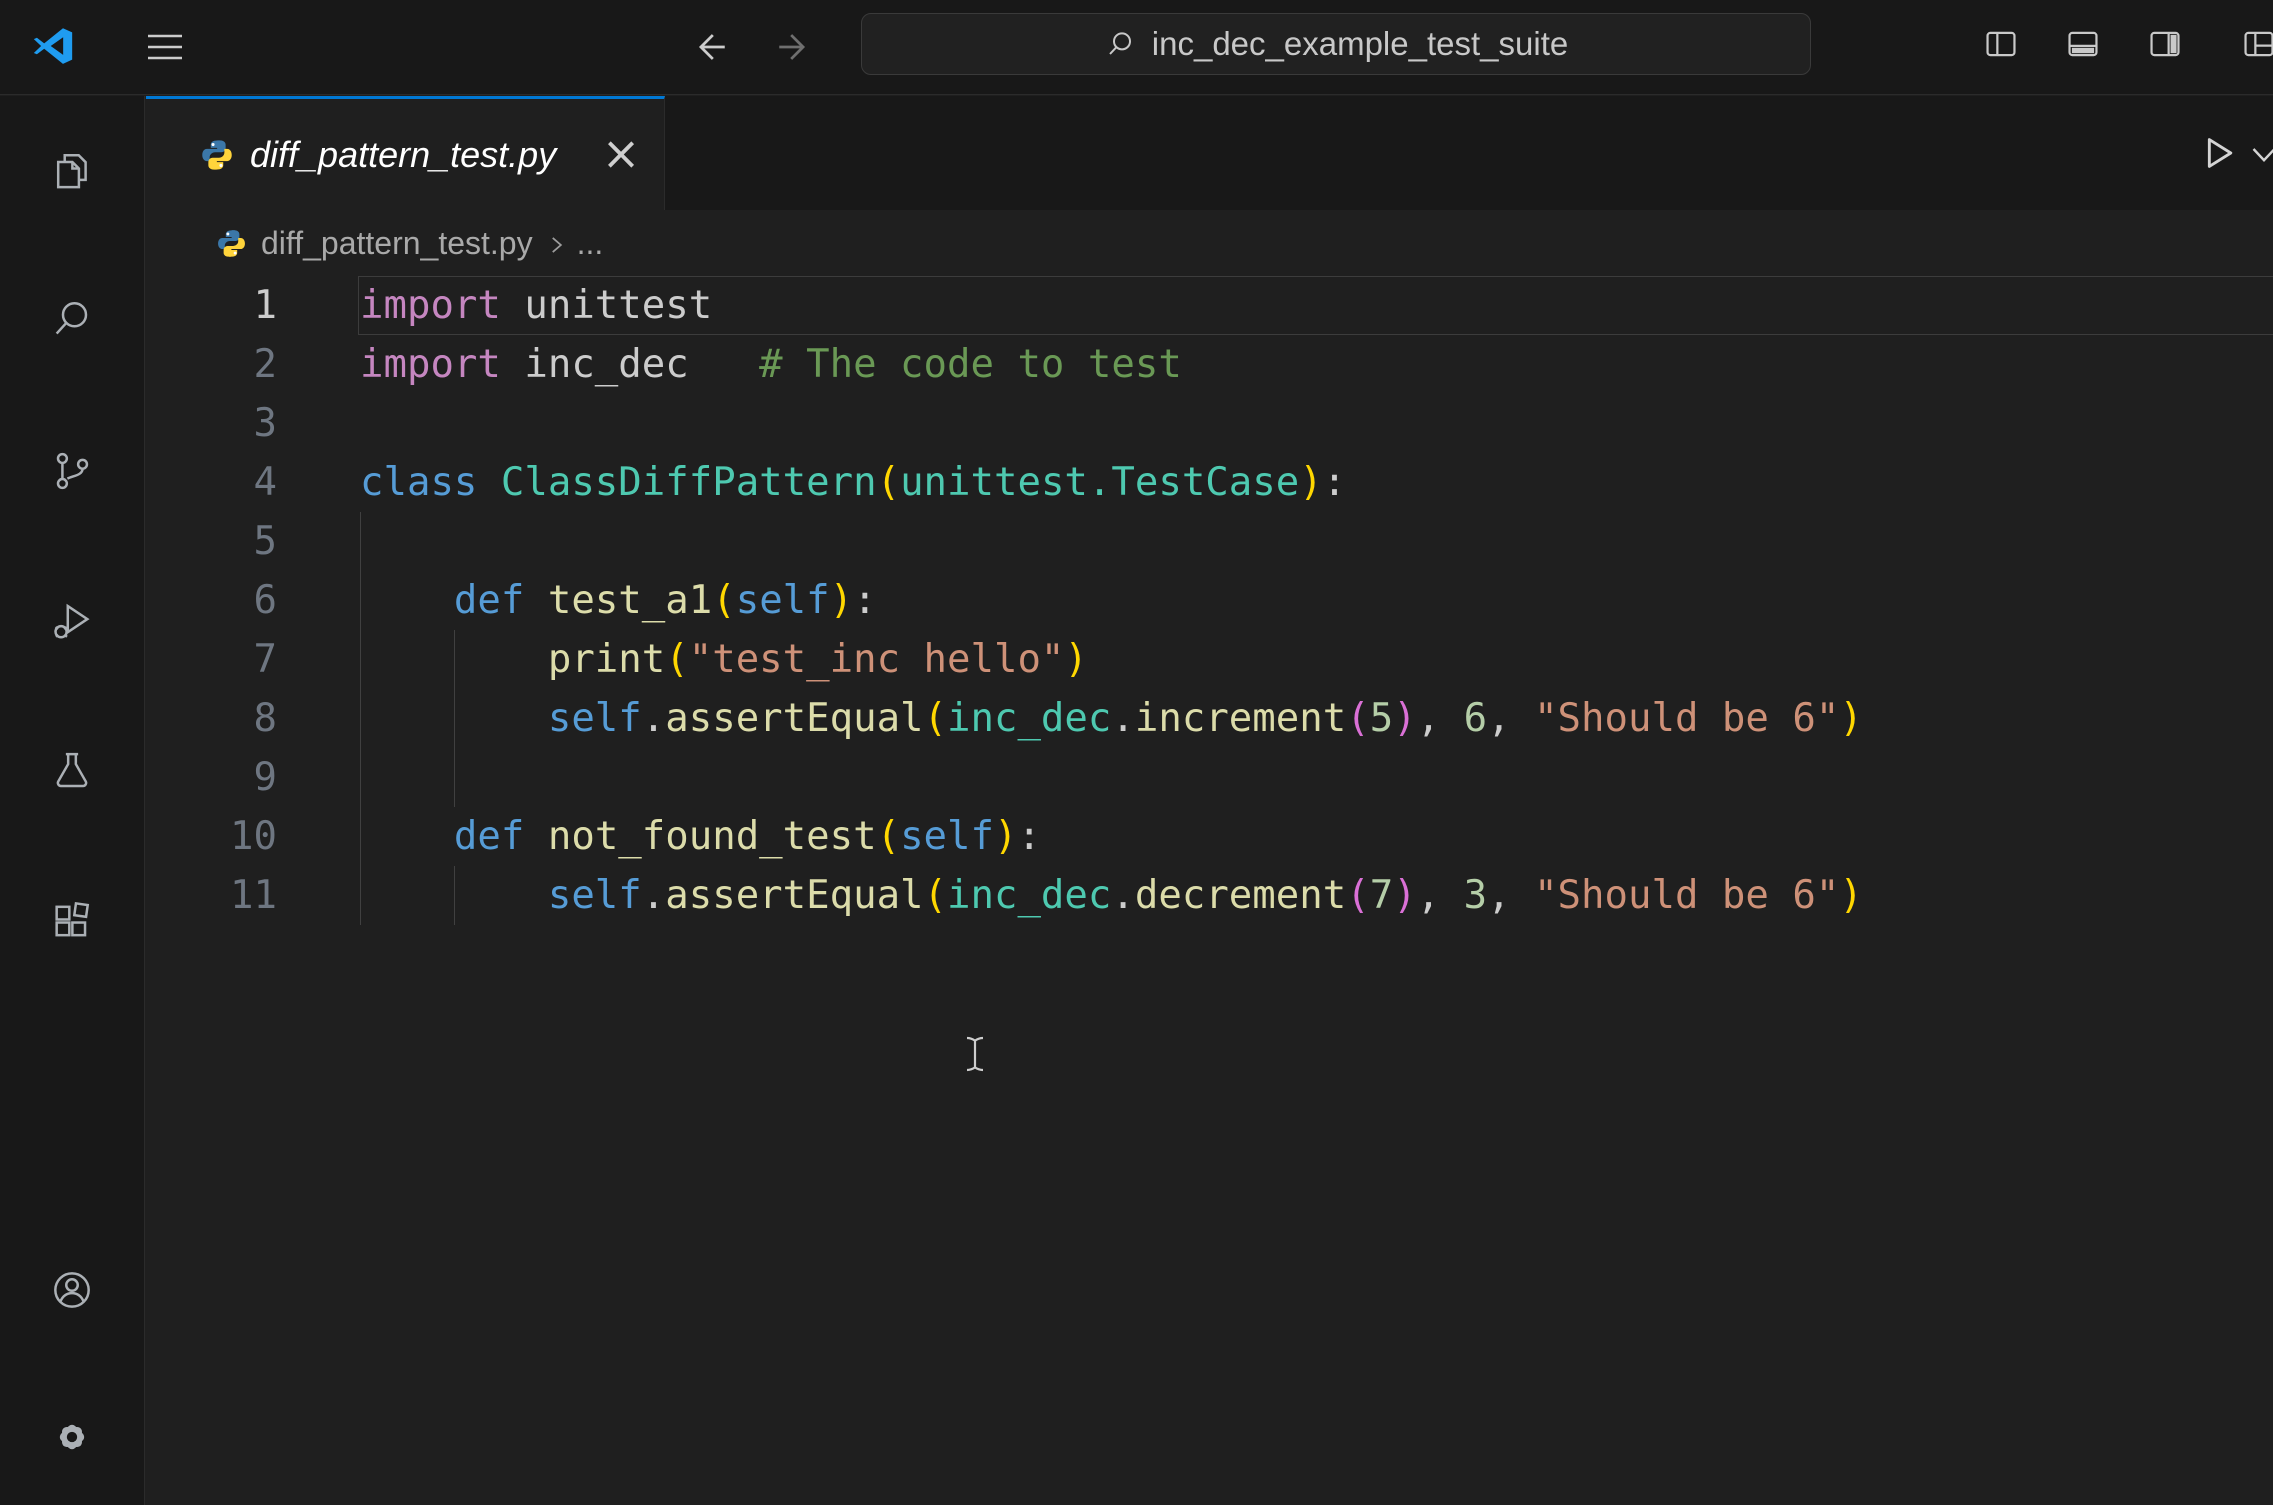  What do you see at coordinates (211, 836) in the screenshot?
I see `line-number: 10` at bounding box center [211, 836].